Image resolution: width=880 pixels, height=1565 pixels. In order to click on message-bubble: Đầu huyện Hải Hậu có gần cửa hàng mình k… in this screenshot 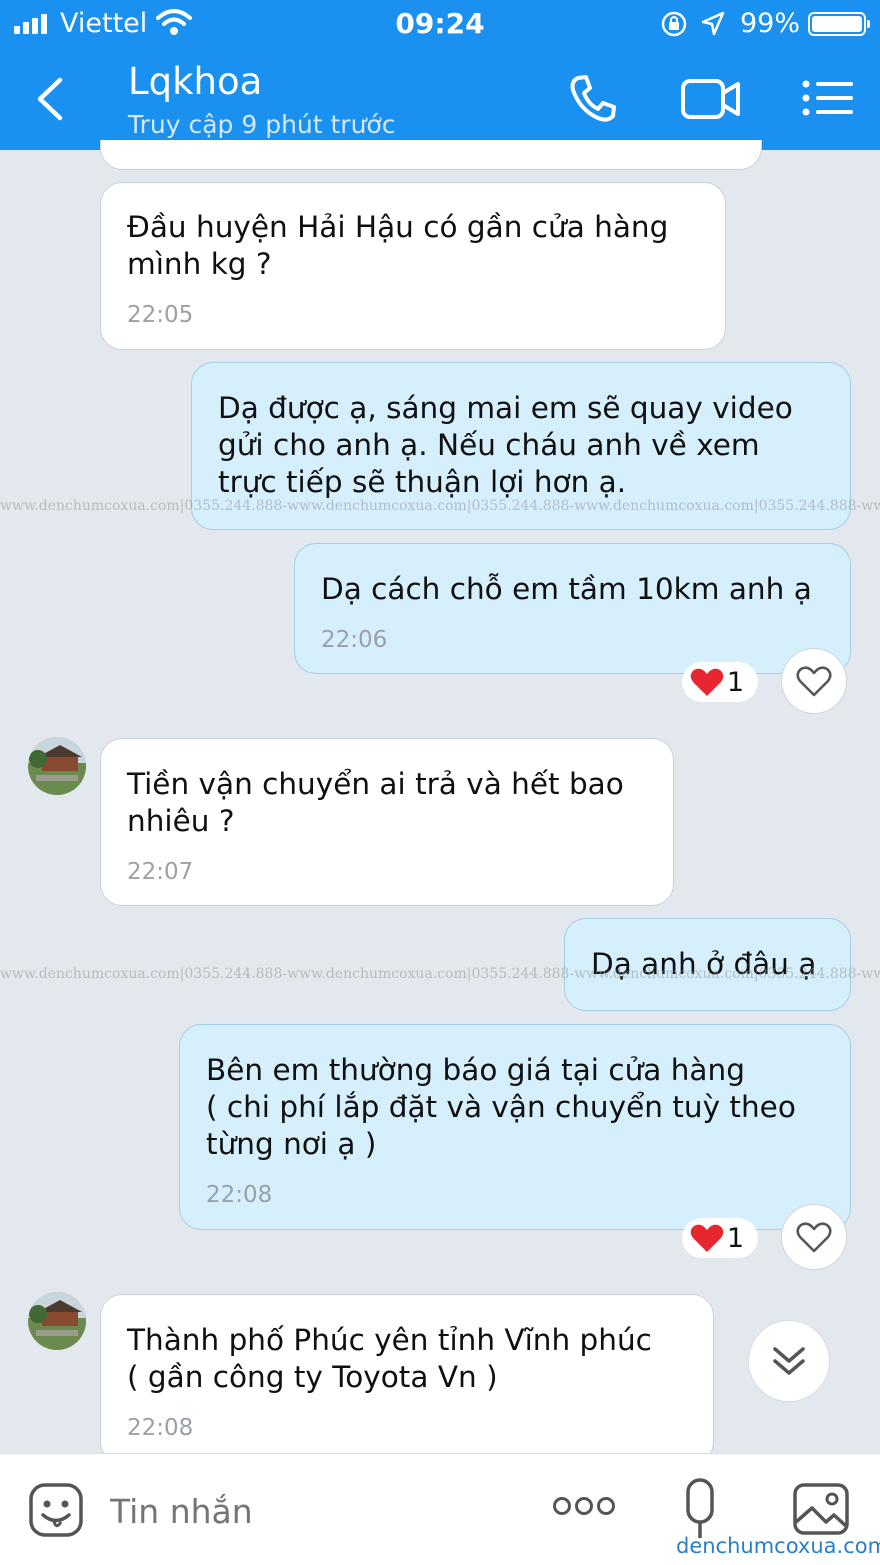, I will do `click(413, 266)`.